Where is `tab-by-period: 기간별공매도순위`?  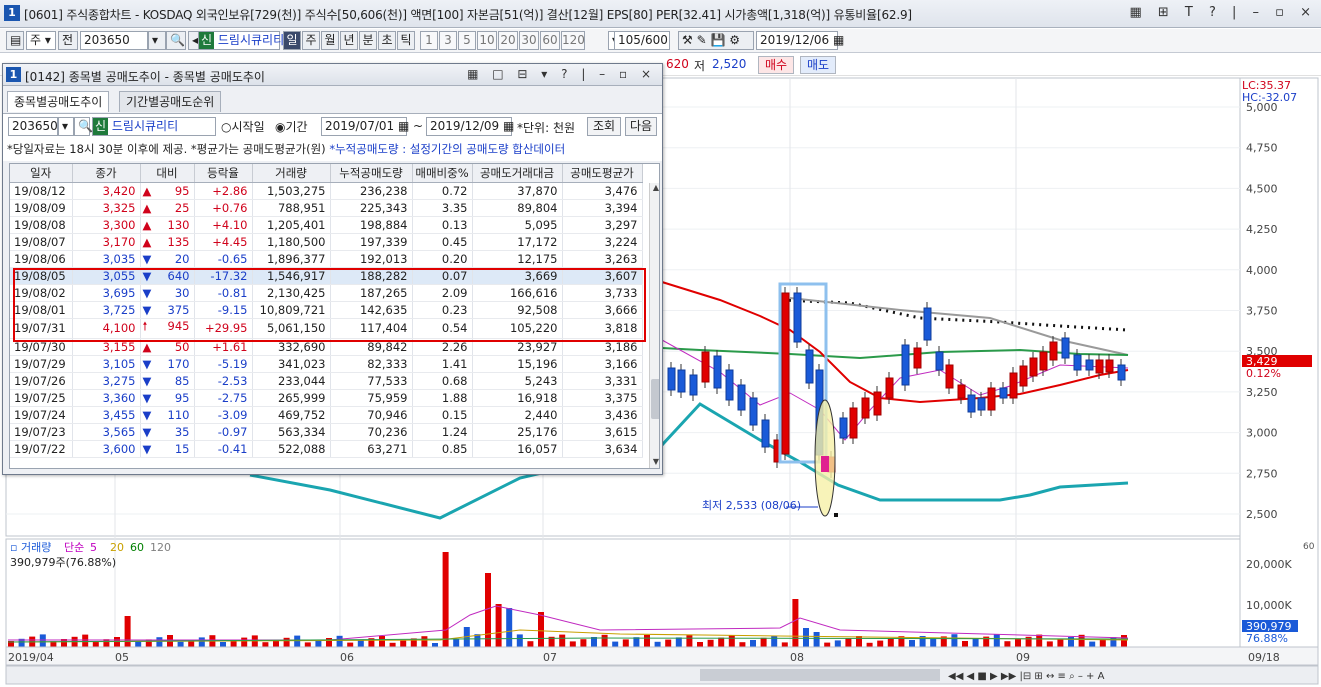 tab-by-period: 기간별공매도순위 is located at coordinates (170, 101).